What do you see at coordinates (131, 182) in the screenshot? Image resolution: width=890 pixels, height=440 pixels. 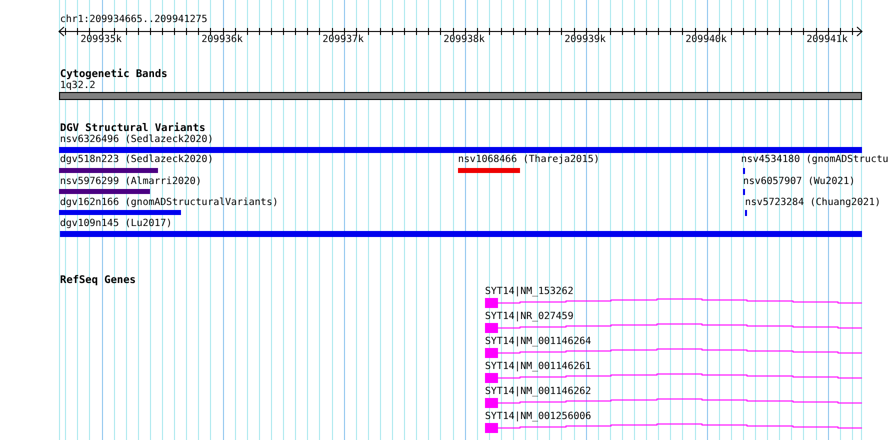 I see `variant-label: nsv5976299 (Almarri2020)` at bounding box center [131, 182].